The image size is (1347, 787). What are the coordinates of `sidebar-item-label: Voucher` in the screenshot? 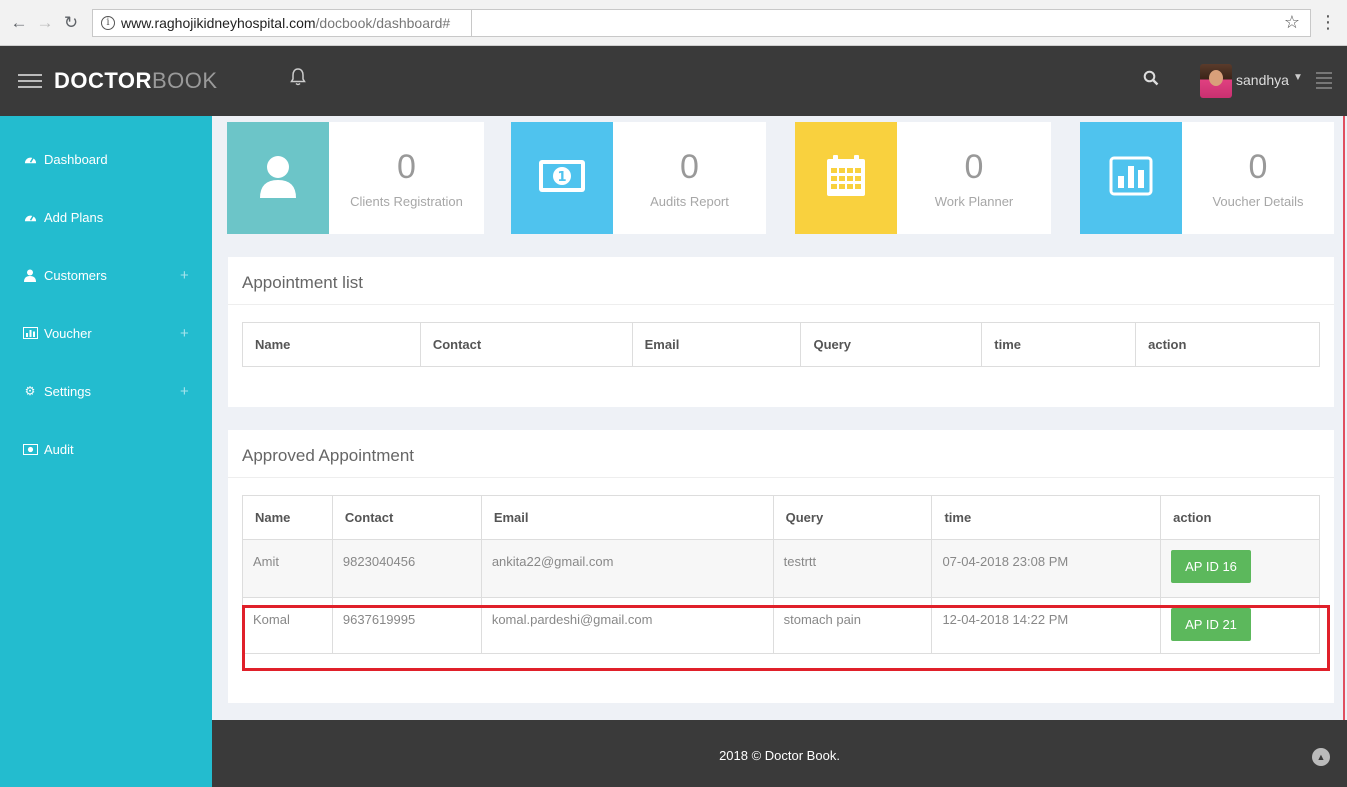 It's located at (68, 333).